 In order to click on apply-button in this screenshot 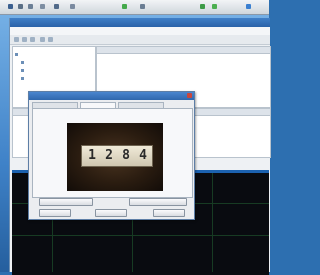, I will do `click(169, 213)`.